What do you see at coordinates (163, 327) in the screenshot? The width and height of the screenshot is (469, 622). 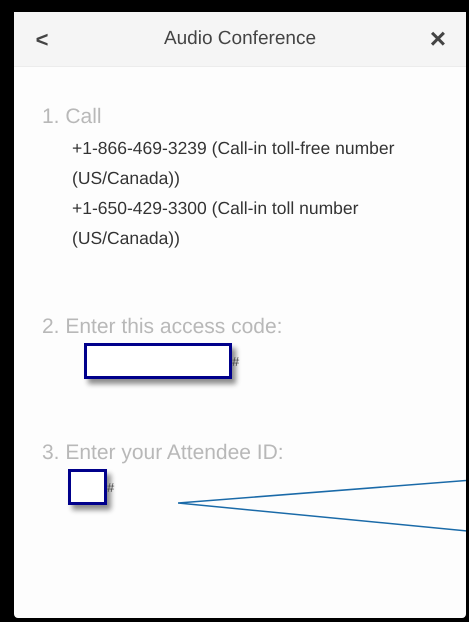 I see `step-label: 2. Enter this access code:` at bounding box center [163, 327].